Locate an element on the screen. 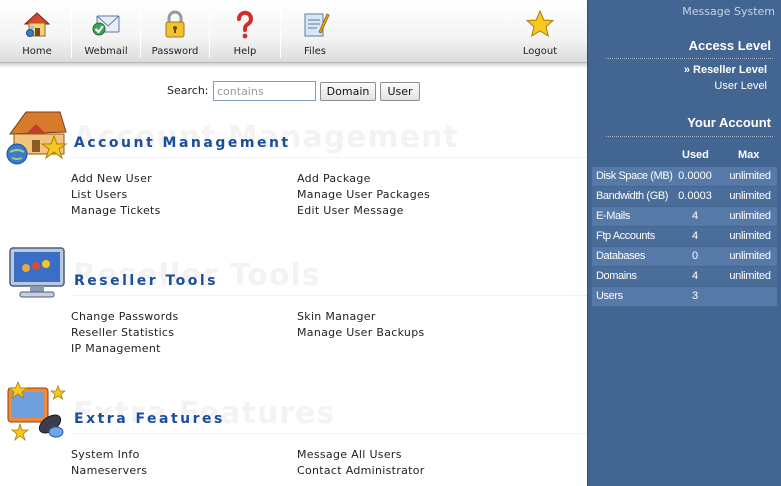  message-all-users-link: Message All Users is located at coordinates (349, 454).